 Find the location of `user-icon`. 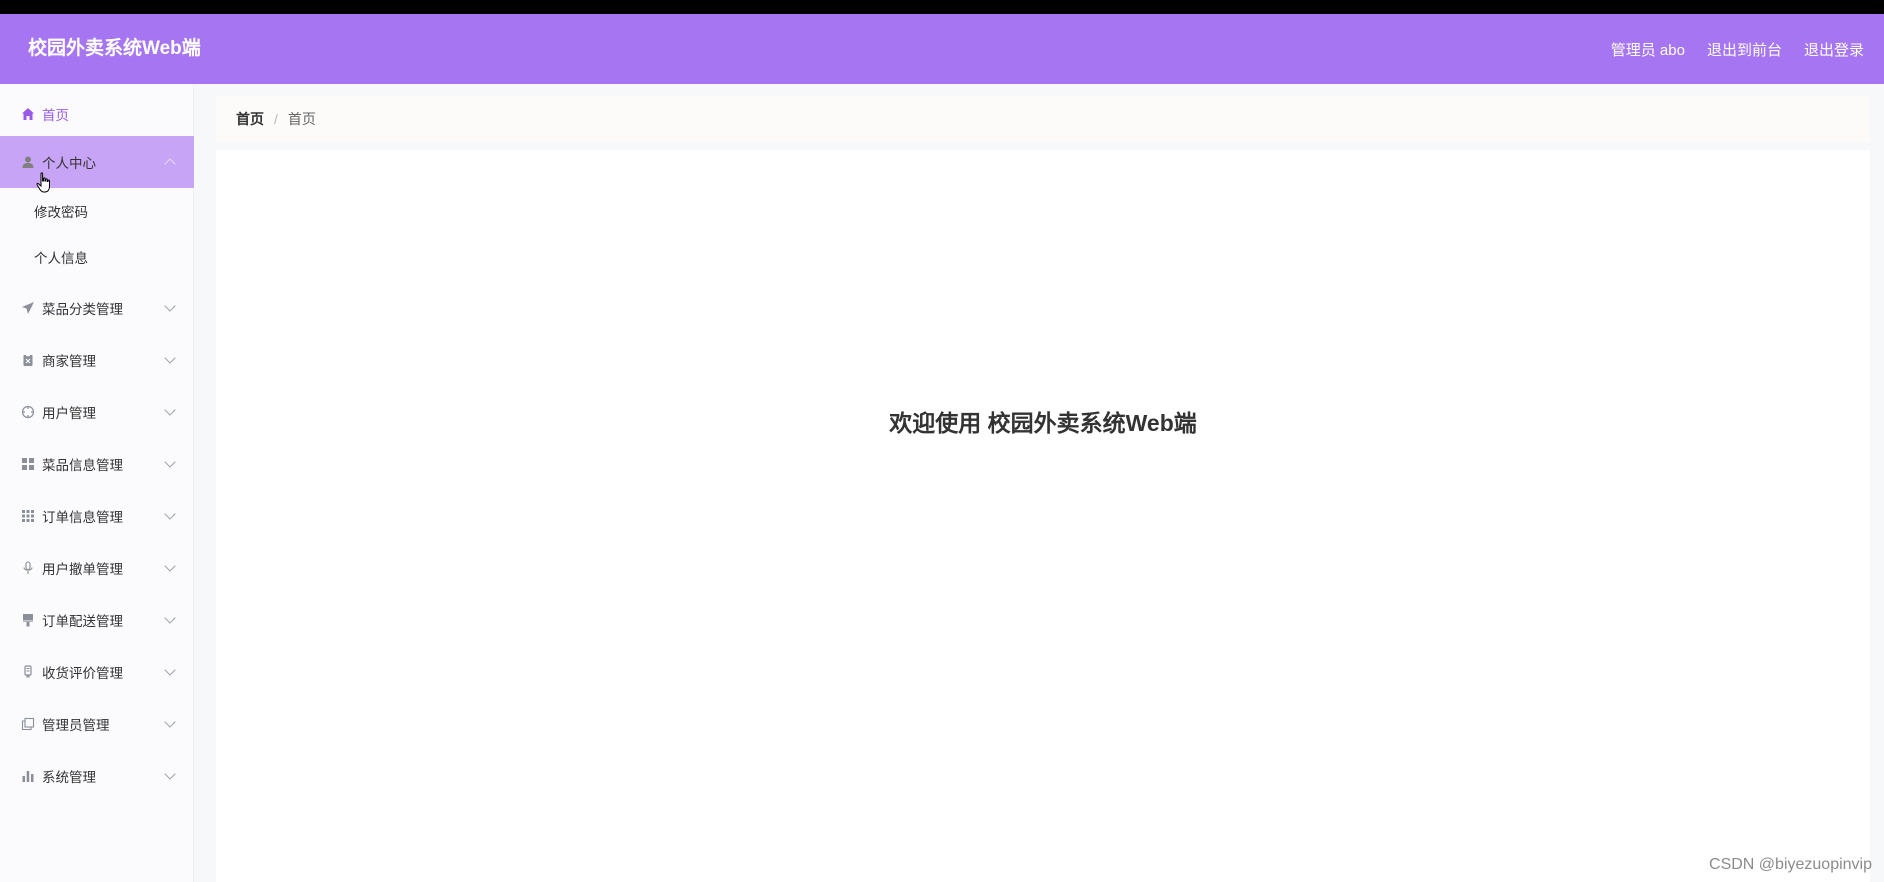

user-icon is located at coordinates (28, 162).